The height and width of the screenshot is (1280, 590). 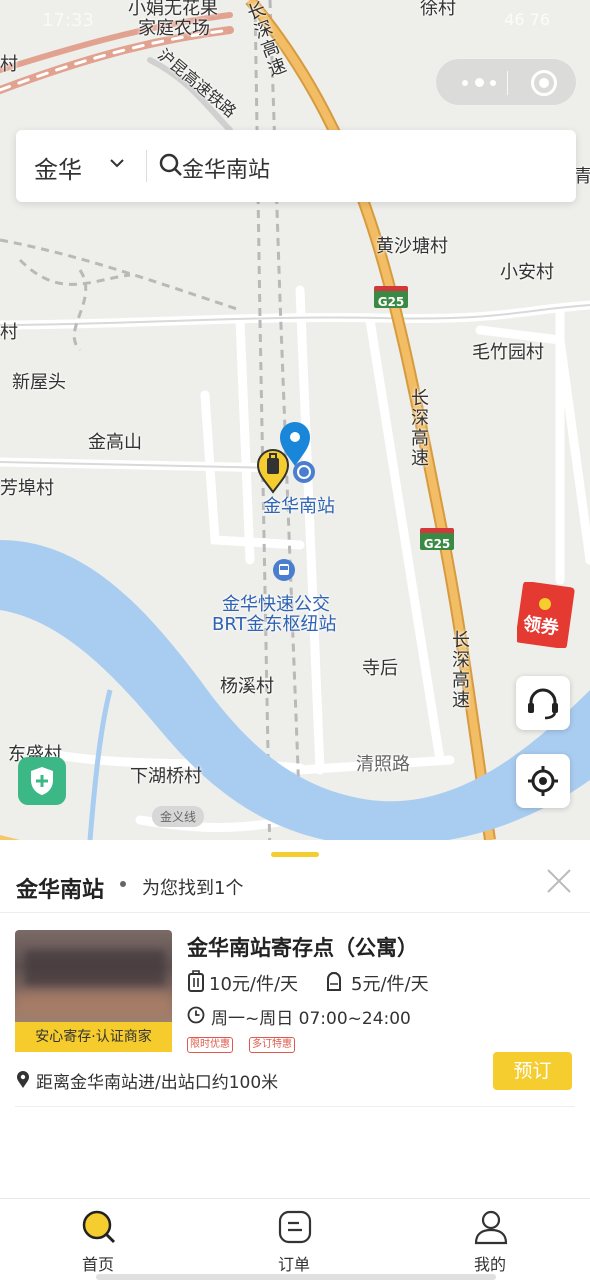 I want to click on coupon-label: 领券, so click(x=541, y=626).